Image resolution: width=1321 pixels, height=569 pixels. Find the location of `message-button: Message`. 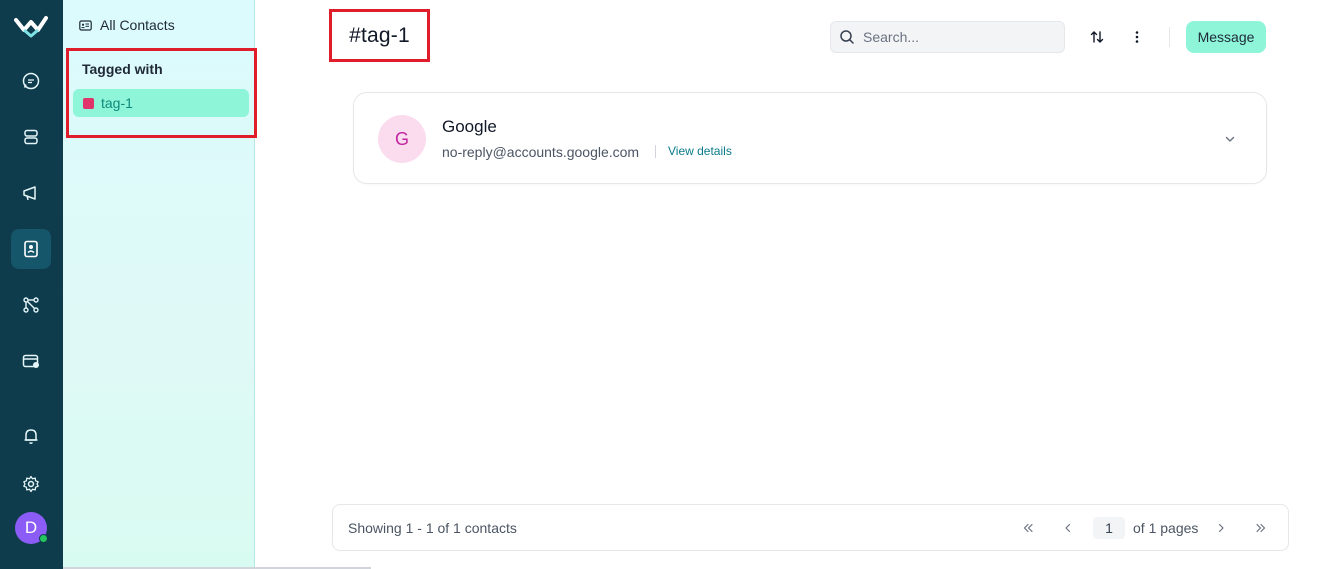

message-button: Message is located at coordinates (1226, 37).